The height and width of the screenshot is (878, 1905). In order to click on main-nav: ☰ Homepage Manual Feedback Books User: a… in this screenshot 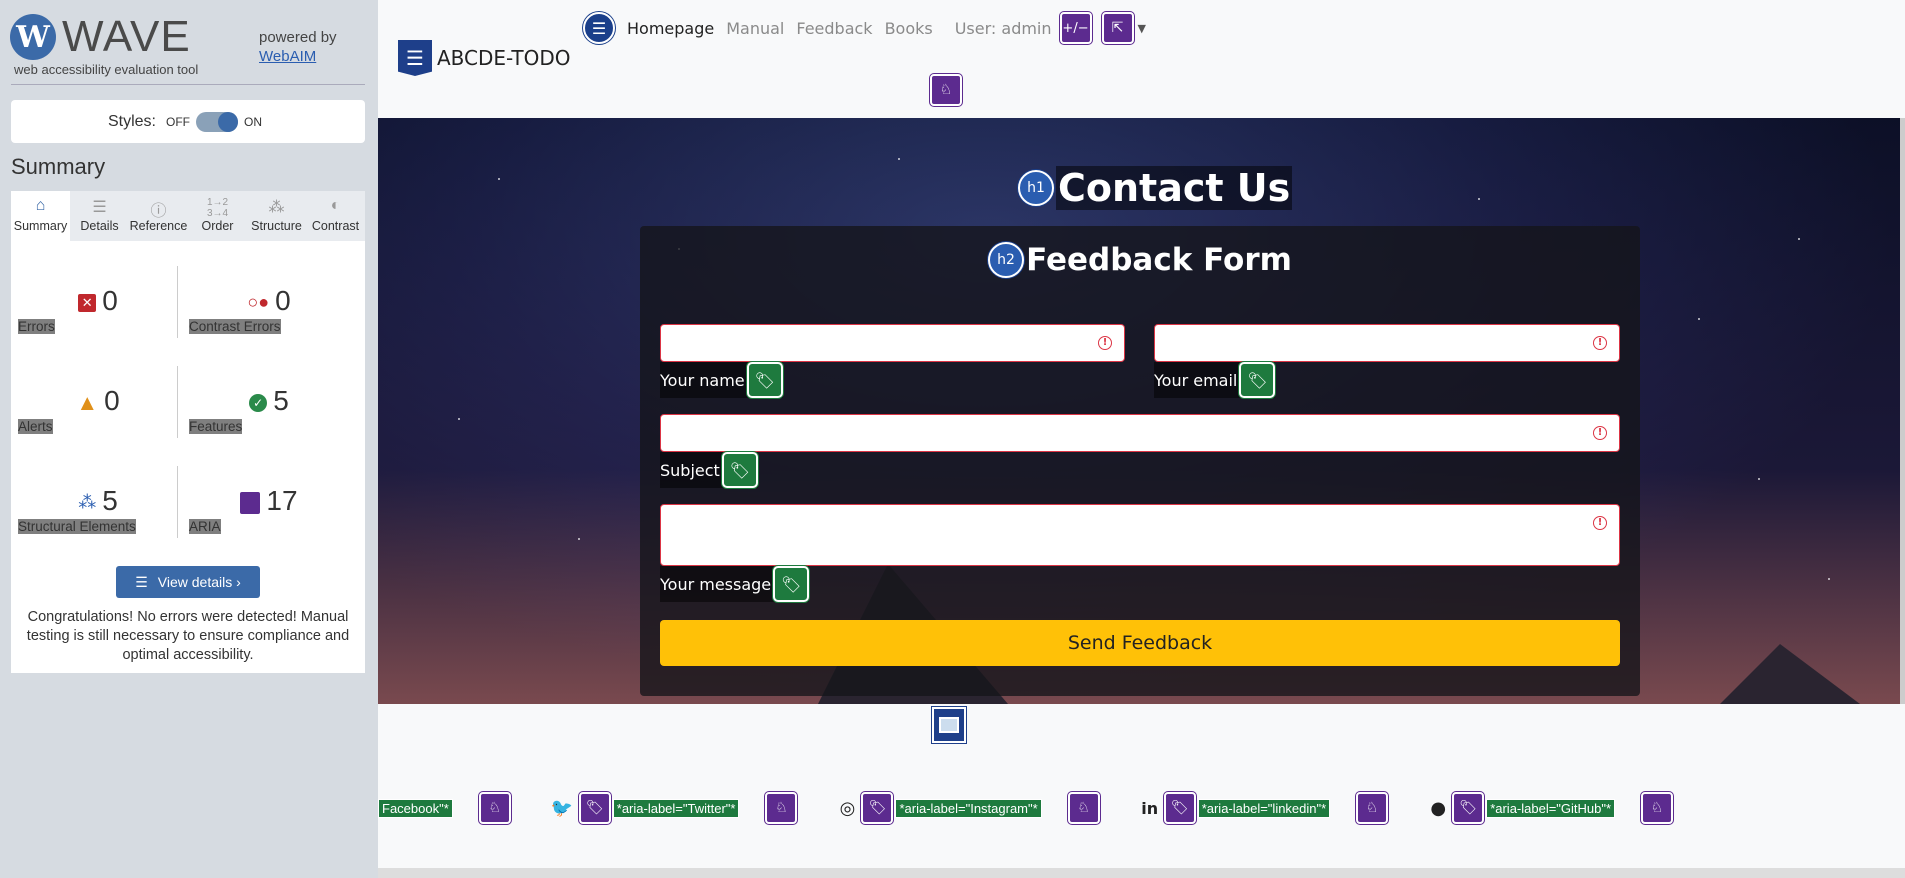, I will do `click(864, 28)`.